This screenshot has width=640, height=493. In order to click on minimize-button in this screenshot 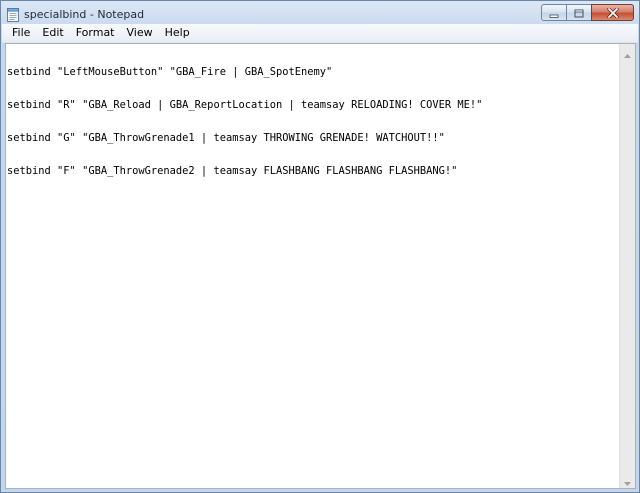, I will do `click(554, 12)`.